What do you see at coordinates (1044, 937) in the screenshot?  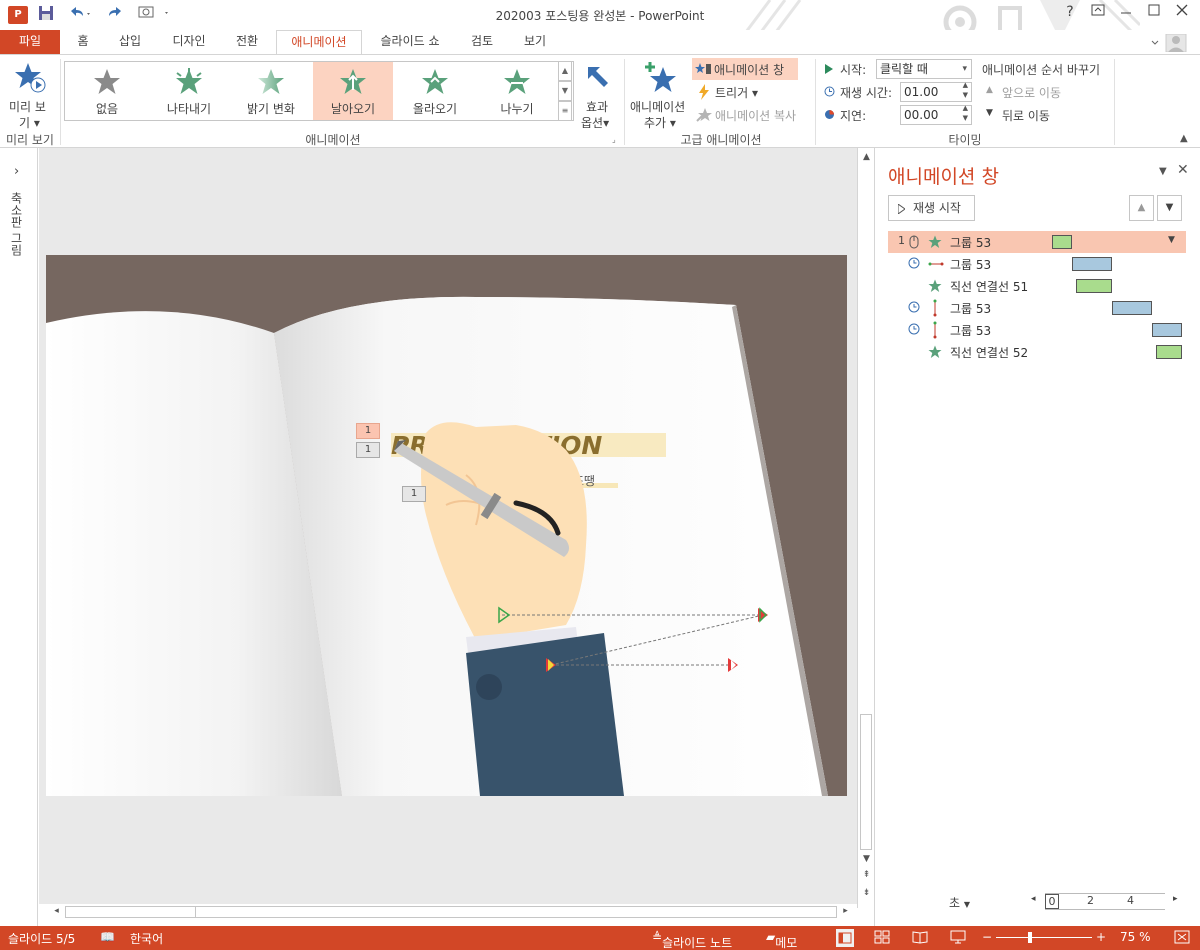 I see `zoom-slider` at bounding box center [1044, 937].